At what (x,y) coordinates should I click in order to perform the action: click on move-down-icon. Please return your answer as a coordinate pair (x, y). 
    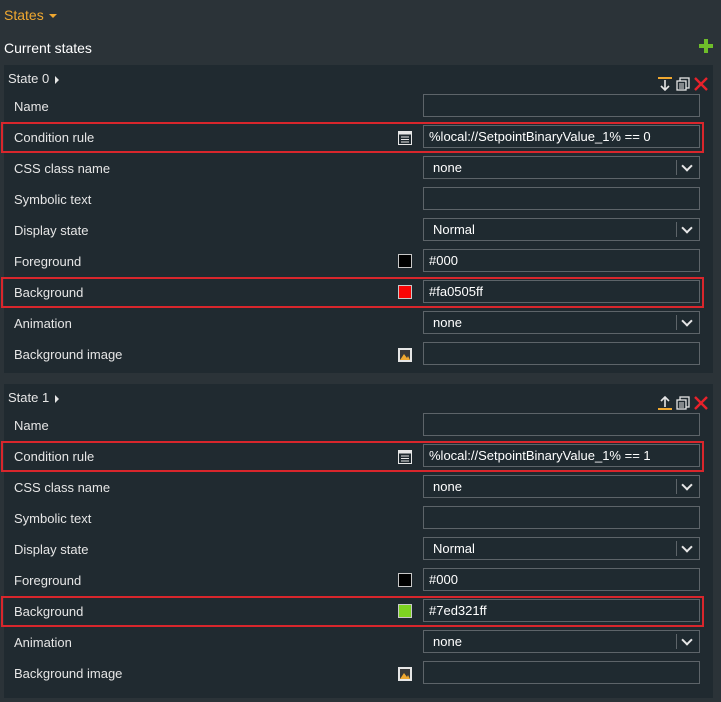
    Looking at the image, I should click on (665, 84).